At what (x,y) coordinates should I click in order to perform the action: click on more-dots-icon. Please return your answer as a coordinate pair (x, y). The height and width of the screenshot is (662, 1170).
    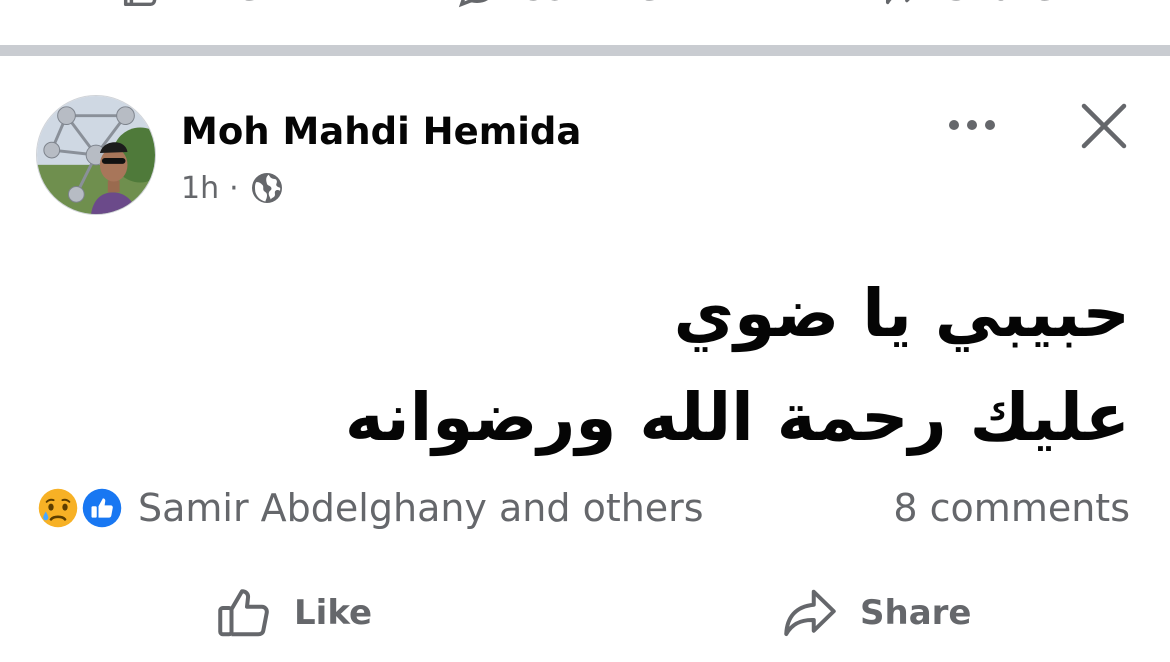
    Looking at the image, I should click on (972, 125).